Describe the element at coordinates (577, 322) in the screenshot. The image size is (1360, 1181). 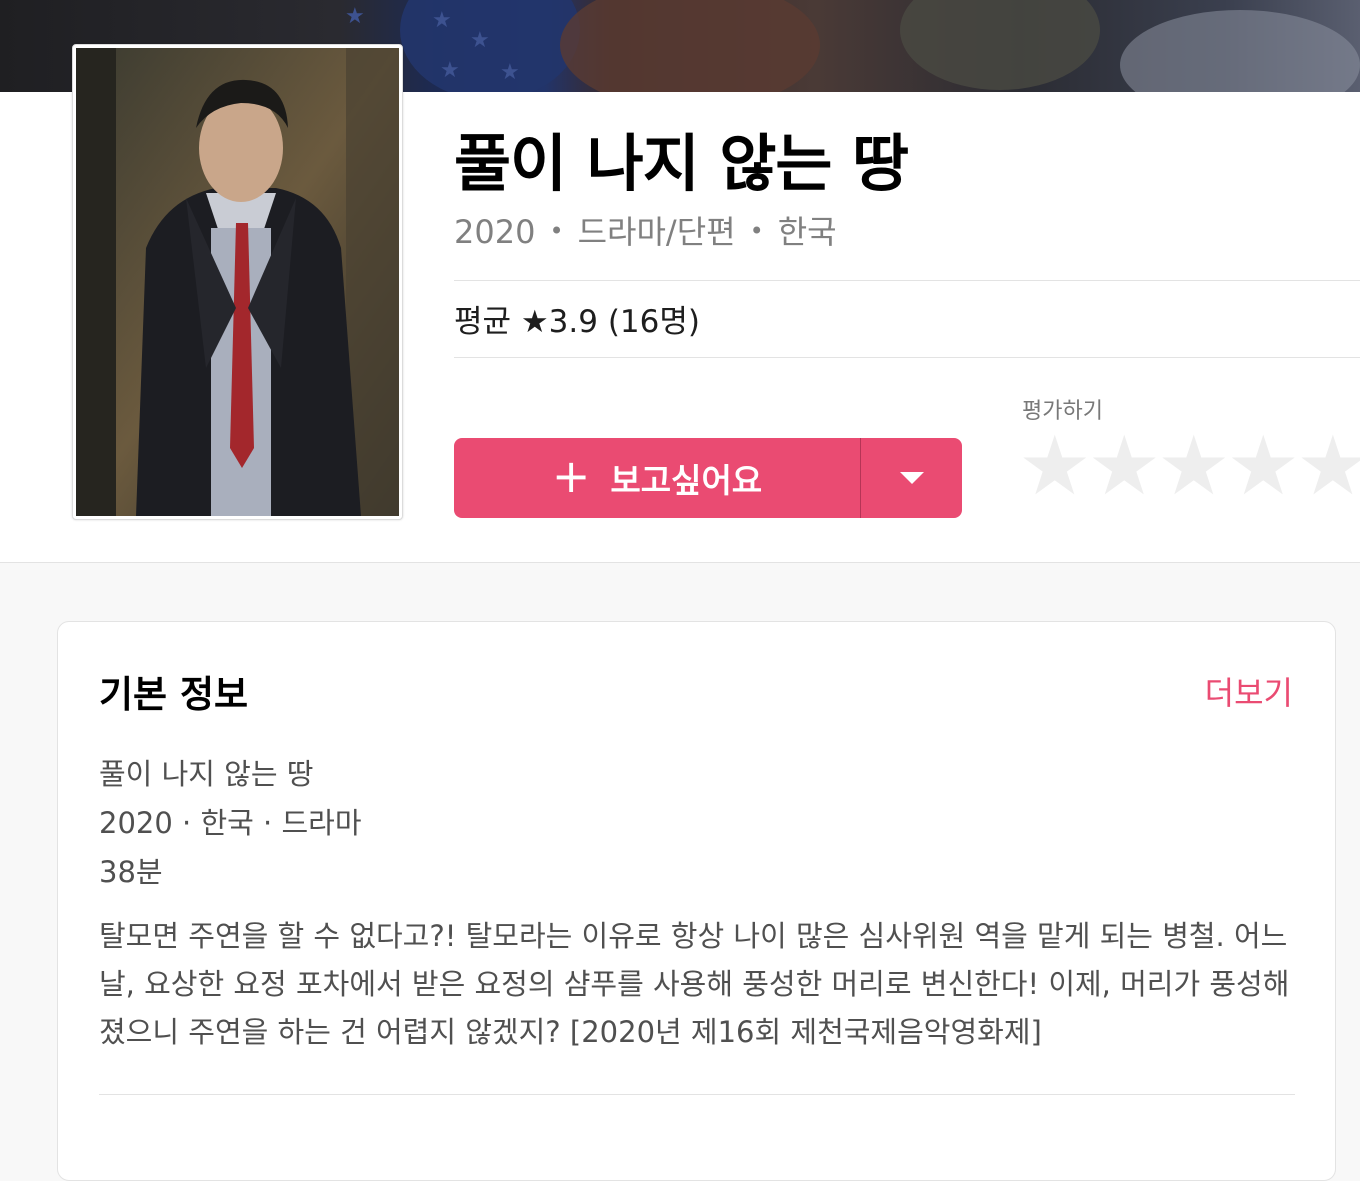
I see `average-rating: 평균 ★3.9 (16명)` at that location.